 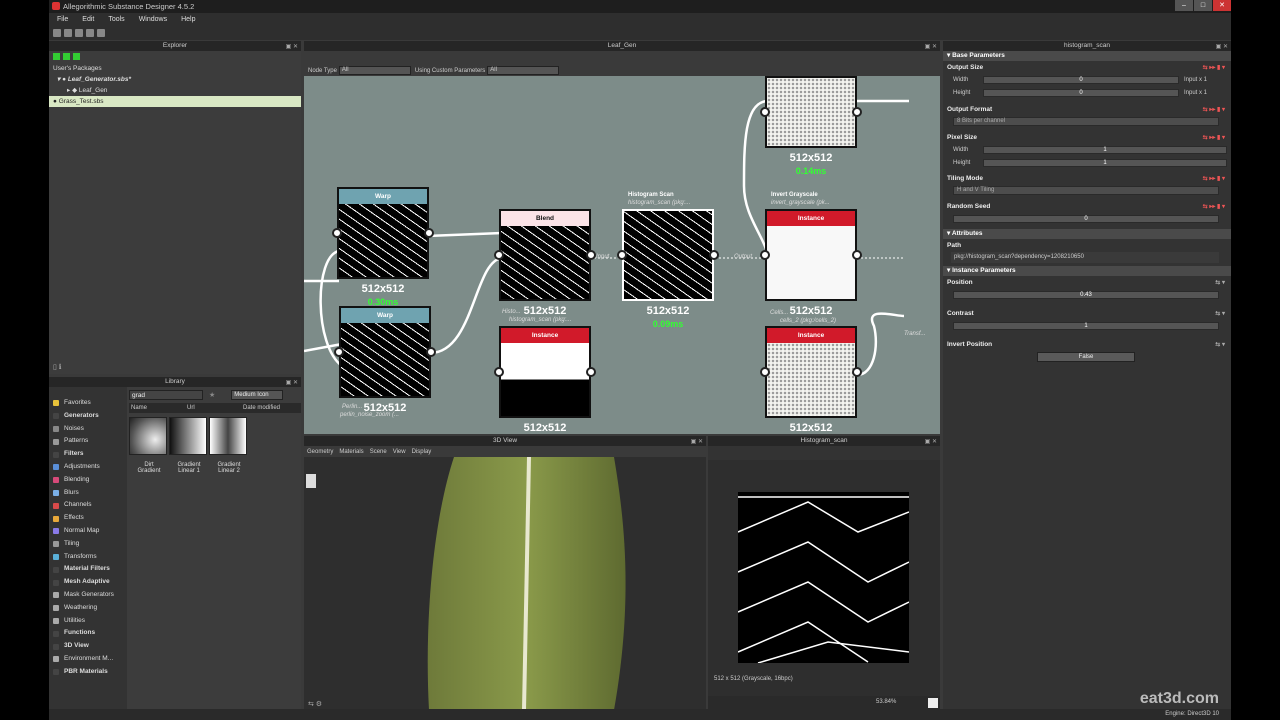 What do you see at coordinates (1086, 121) in the screenshot?
I see `output-format-select: 8 Bits per channel` at bounding box center [1086, 121].